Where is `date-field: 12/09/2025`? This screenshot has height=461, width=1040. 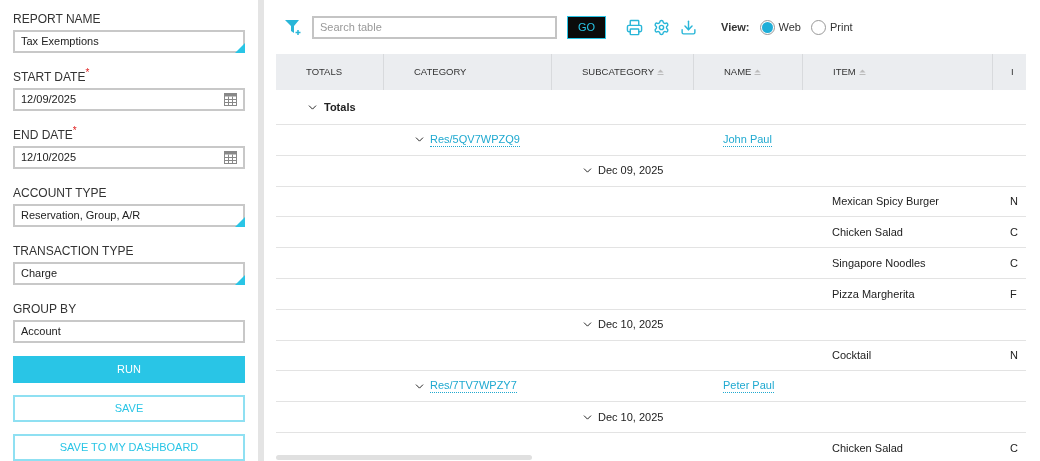
date-field: 12/09/2025 is located at coordinates (129, 99).